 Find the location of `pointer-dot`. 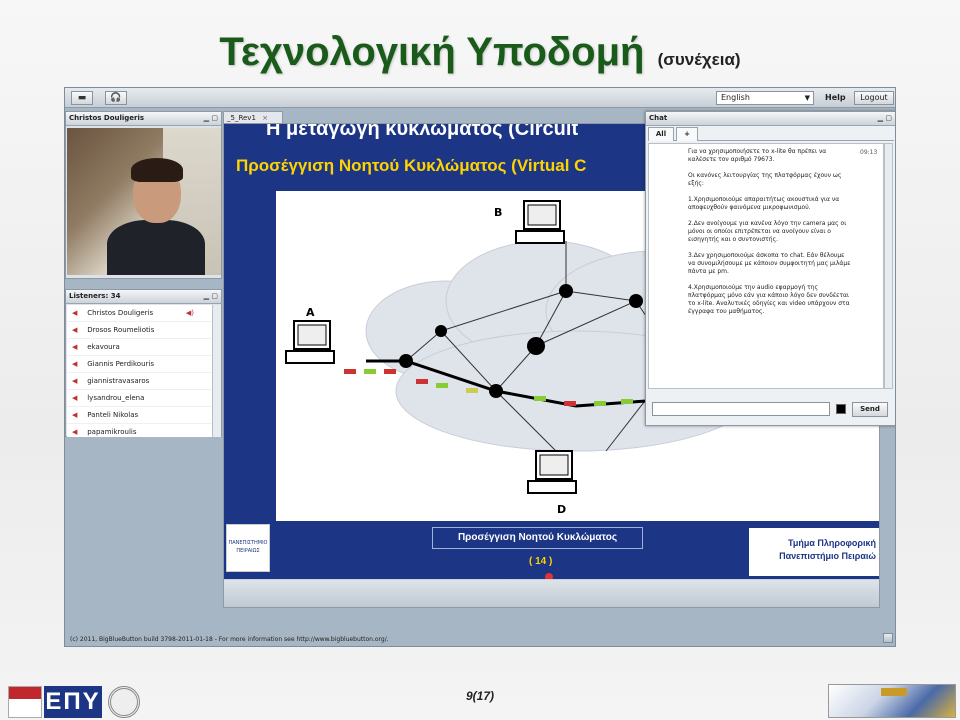

pointer-dot is located at coordinates (549, 576).